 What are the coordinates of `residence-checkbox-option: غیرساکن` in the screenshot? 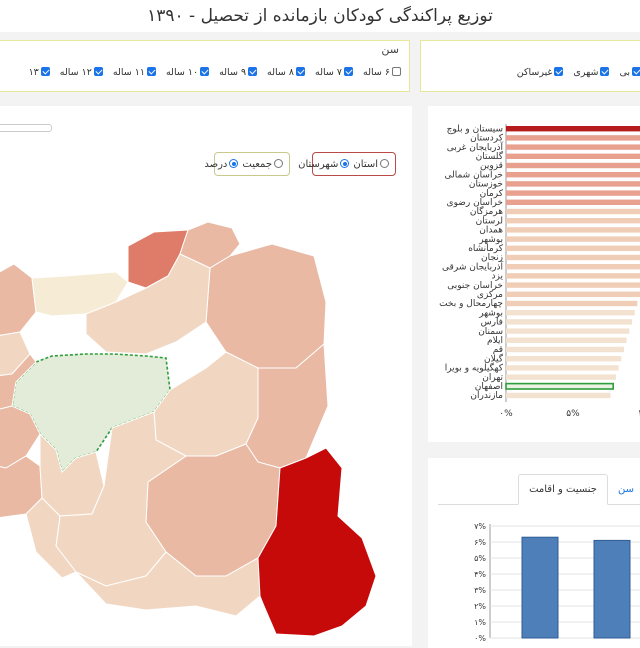 It's located at (540, 72).